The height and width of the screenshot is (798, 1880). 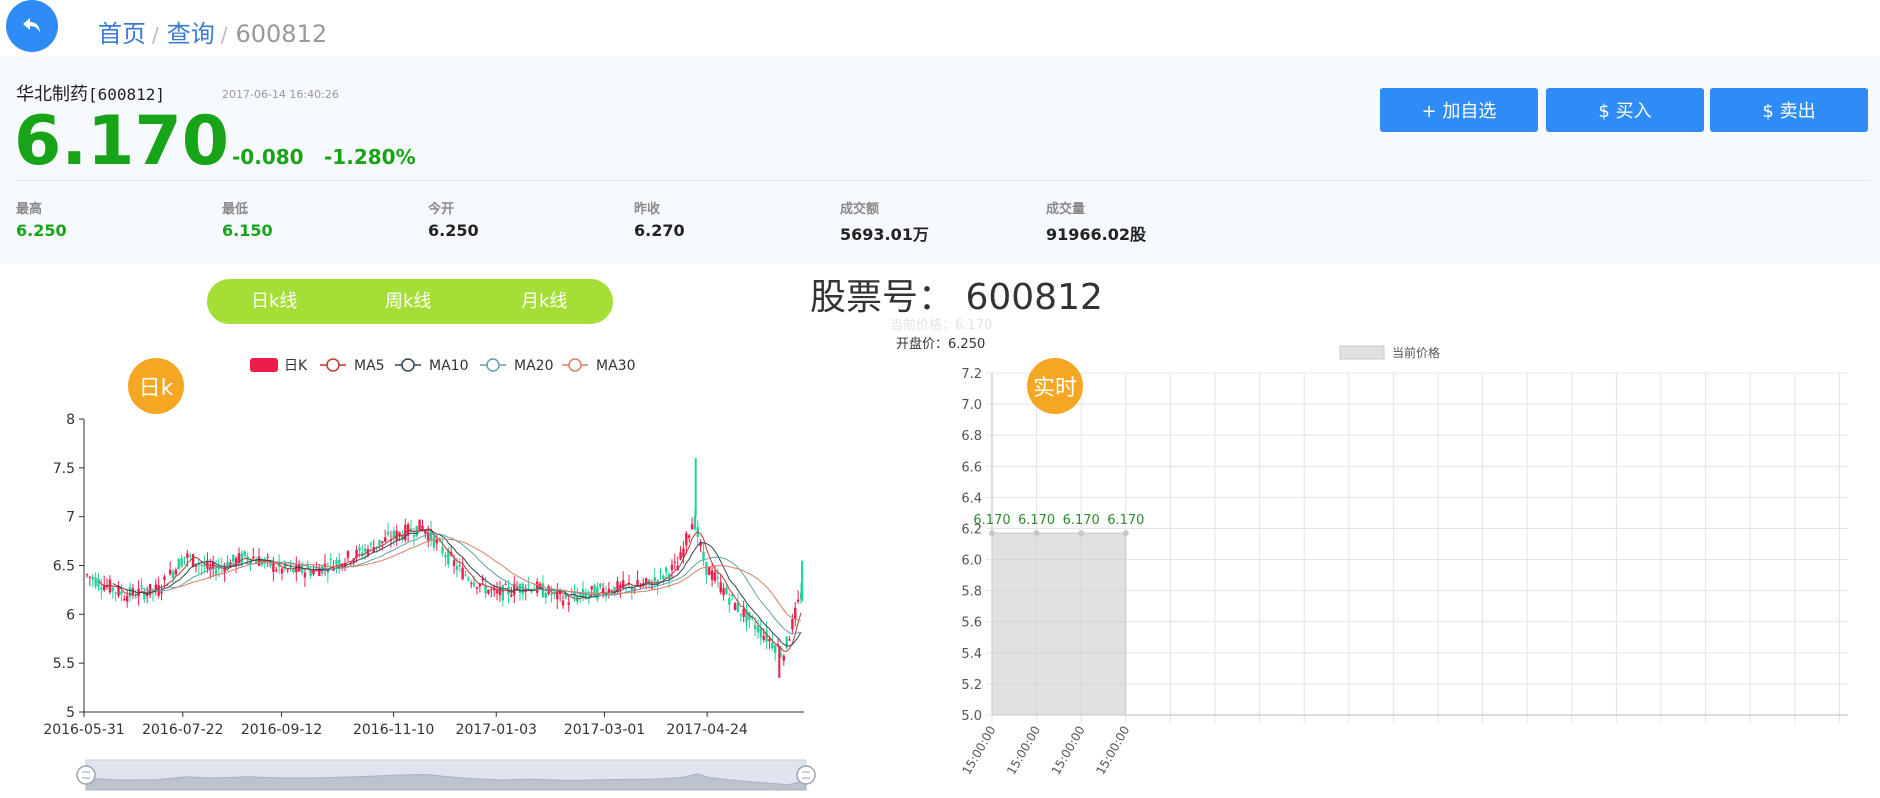 I want to click on back-button, so click(x=32, y=26).